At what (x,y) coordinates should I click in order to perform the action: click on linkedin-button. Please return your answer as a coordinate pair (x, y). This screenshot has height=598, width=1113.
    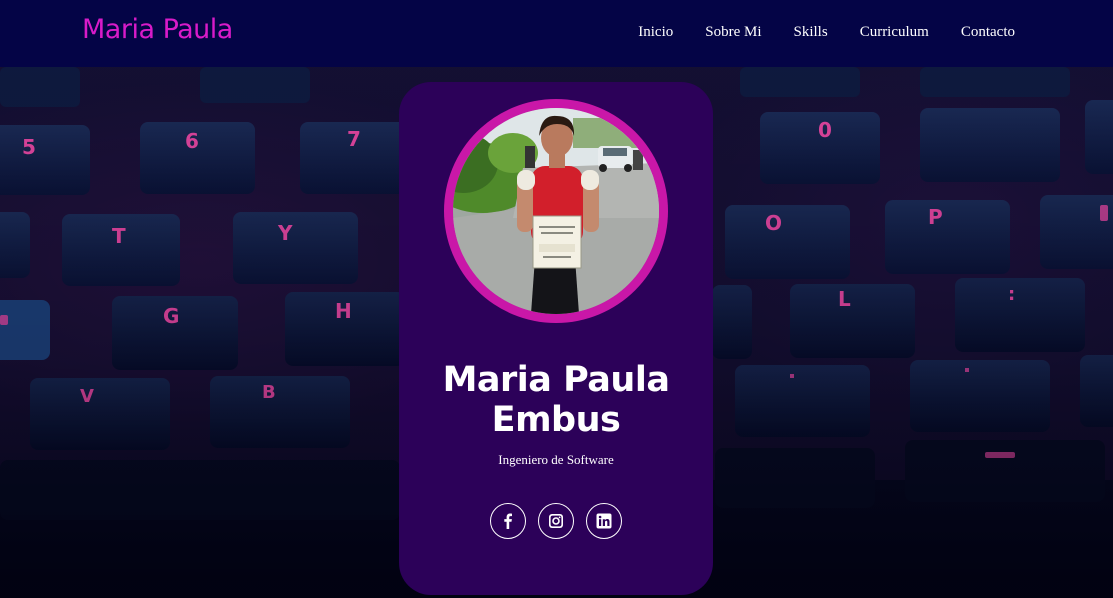
    Looking at the image, I should click on (604, 521).